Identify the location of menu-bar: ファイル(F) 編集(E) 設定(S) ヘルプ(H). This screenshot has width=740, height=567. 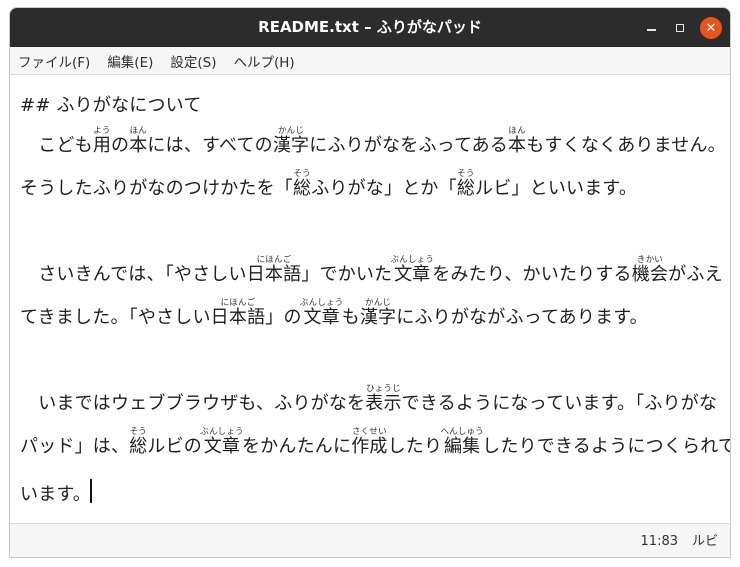
(370, 61).